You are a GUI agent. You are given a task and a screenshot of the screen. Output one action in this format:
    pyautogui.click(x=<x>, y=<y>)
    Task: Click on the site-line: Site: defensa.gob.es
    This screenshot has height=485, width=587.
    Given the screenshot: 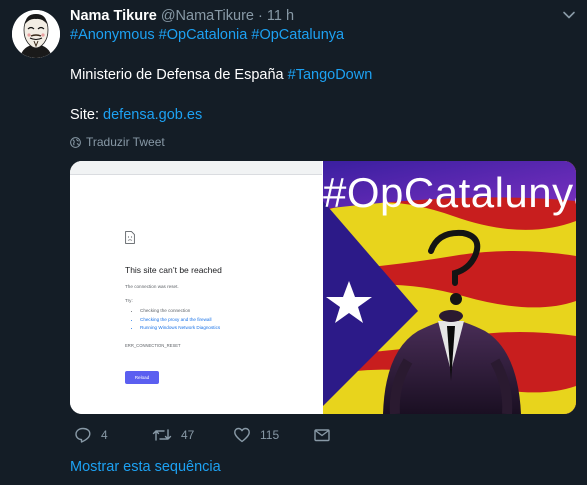 What is the action you would take?
    pyautogui.click(x=136, y=115)
    